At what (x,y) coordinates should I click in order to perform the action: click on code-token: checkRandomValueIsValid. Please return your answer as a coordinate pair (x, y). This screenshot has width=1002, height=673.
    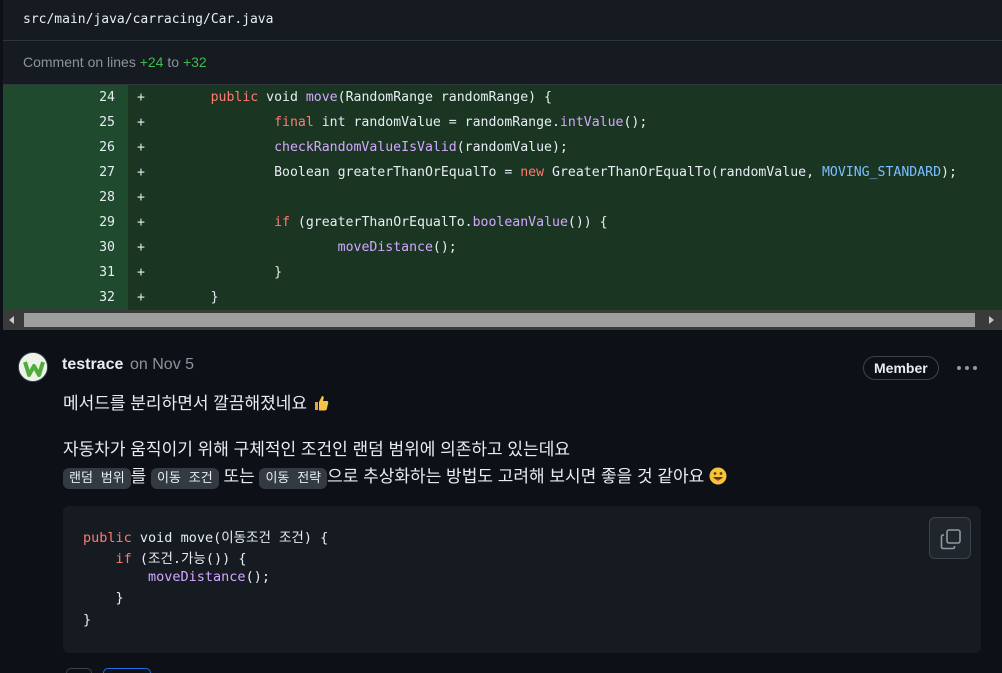
    Looking at the image, I should click on (365, 147).